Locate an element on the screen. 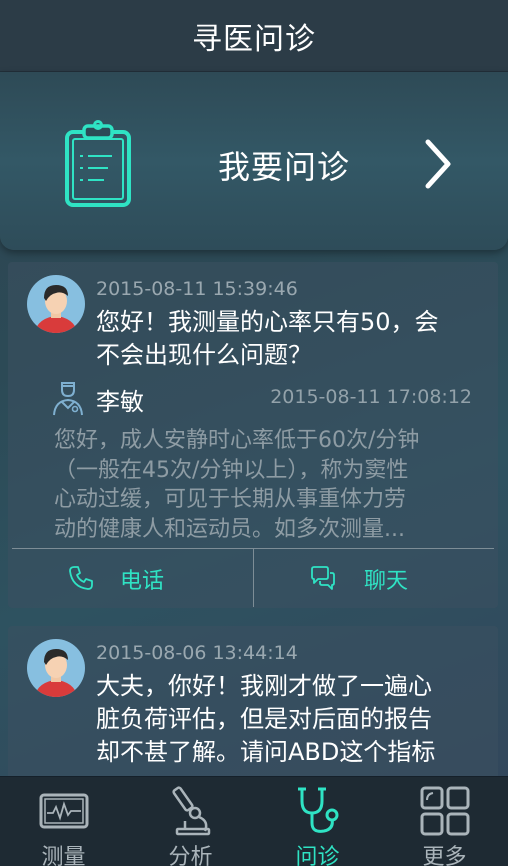 Image resolution: width=508 pixels, height=866 pixels. card-actions: 电话 聊天 is located at coordinates (253, 577).